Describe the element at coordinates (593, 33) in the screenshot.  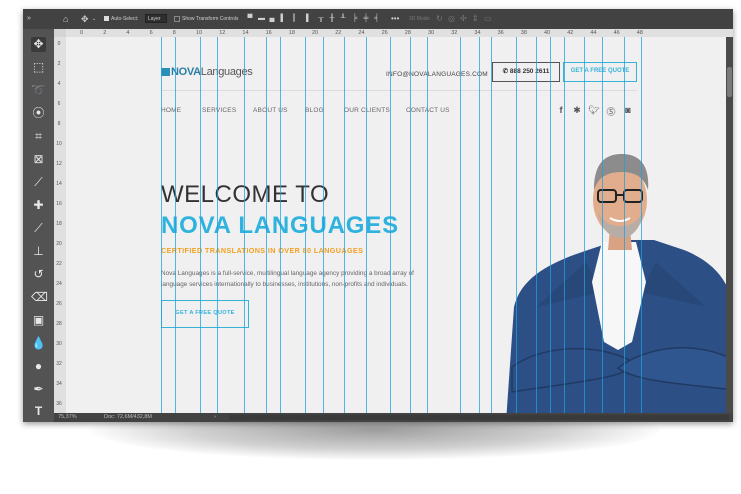
I see `ruler-tick-label: 44` at that location.